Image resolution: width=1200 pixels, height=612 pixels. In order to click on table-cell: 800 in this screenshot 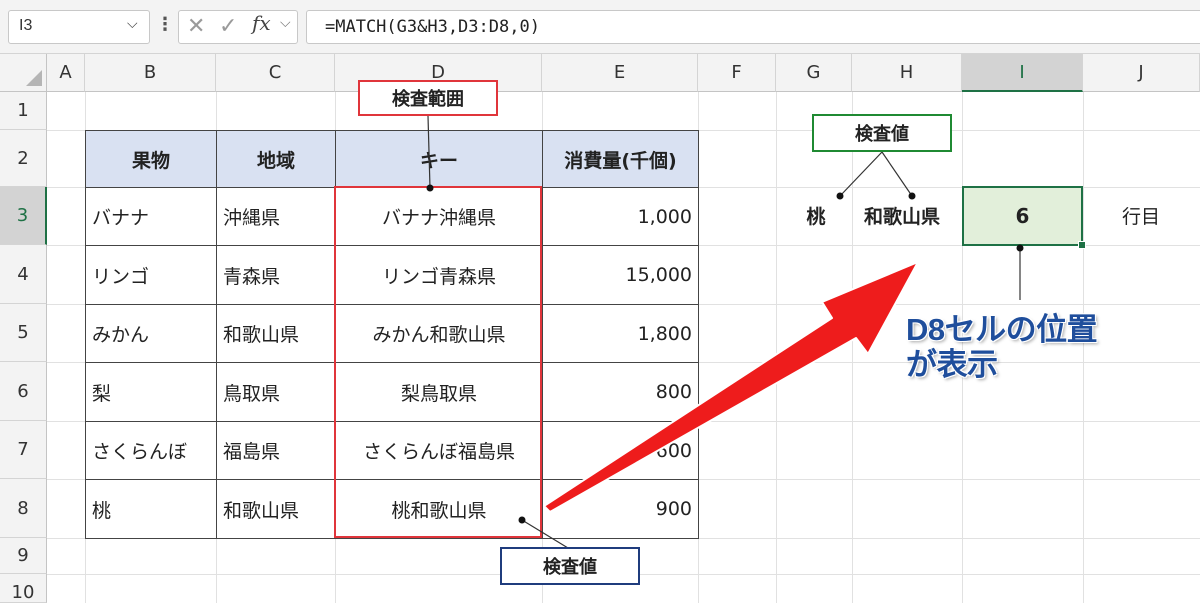, I will do `click(620, 392)`.